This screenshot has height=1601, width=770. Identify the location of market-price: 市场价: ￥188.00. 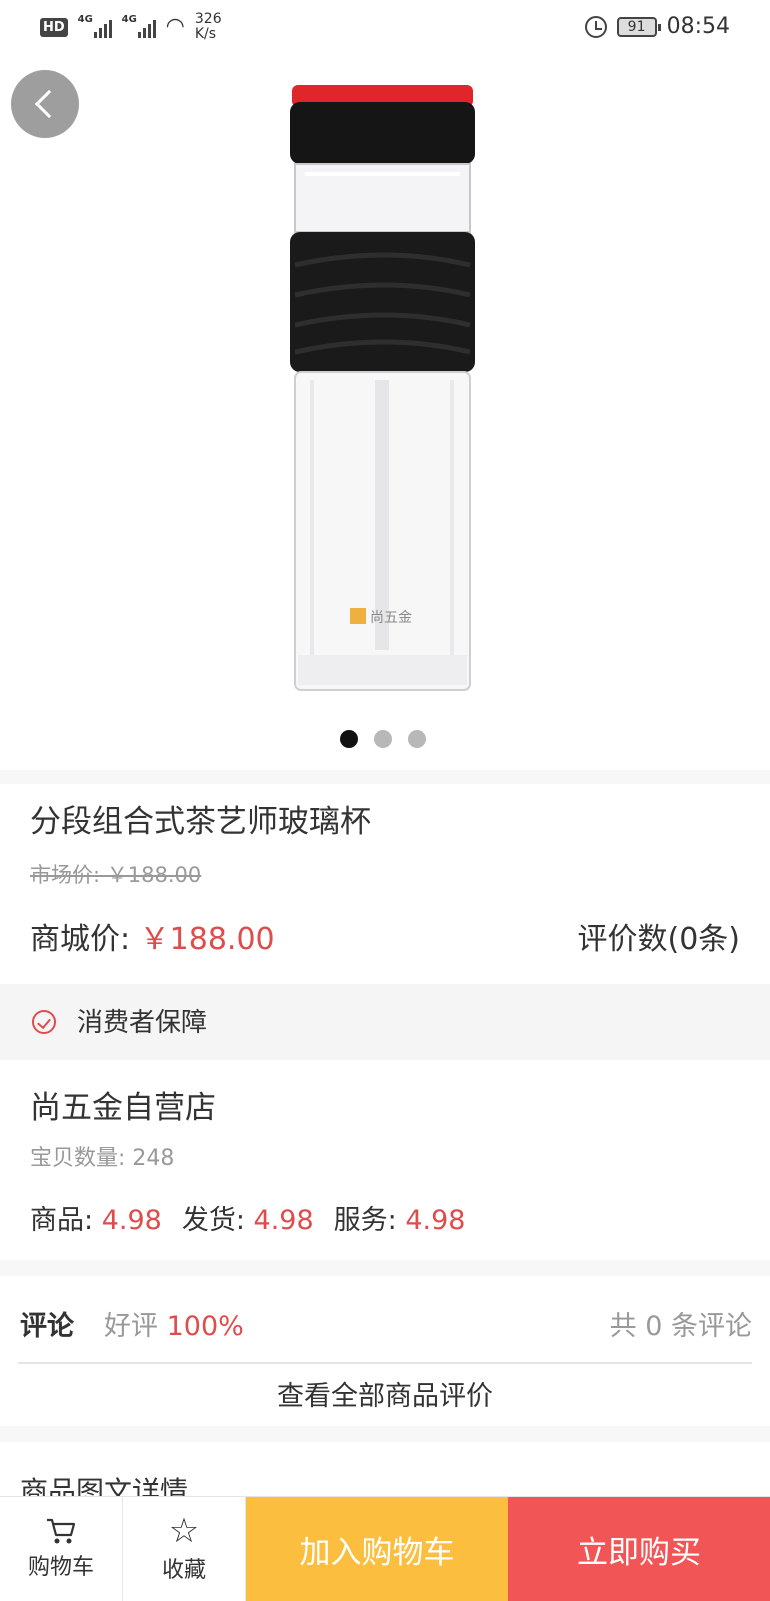
(116, 875).